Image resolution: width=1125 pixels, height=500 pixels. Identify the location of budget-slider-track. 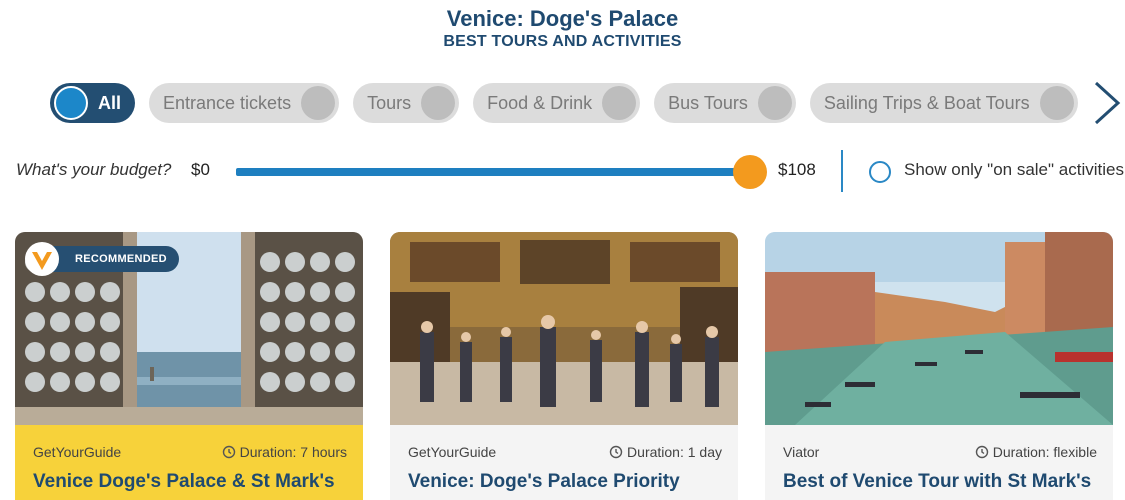
(494, 172).